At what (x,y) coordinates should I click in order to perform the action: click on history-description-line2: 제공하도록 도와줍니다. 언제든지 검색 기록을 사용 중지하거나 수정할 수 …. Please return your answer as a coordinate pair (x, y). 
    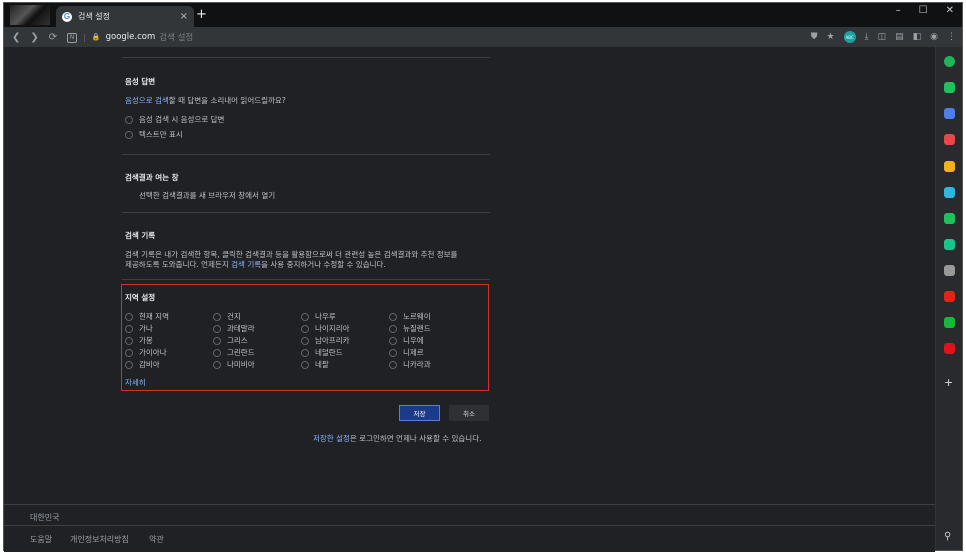
    Looking at the image, I should click on (255, 264).